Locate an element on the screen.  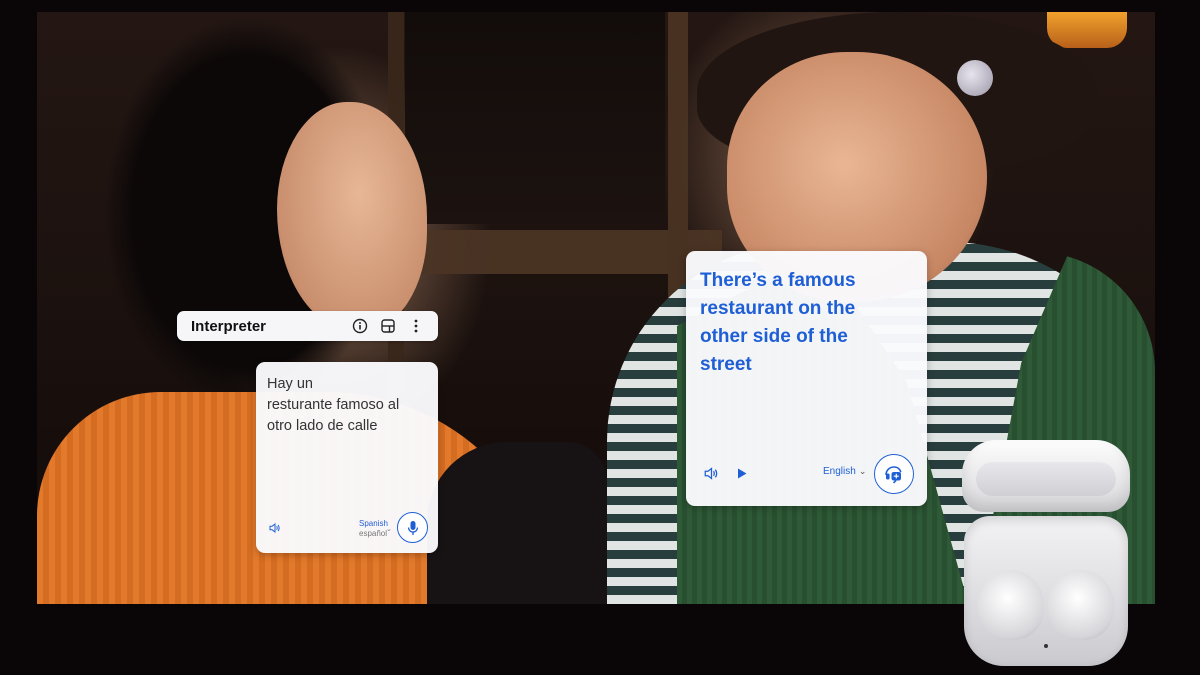
earbud-in-ear is located at coordinates (975, 78).